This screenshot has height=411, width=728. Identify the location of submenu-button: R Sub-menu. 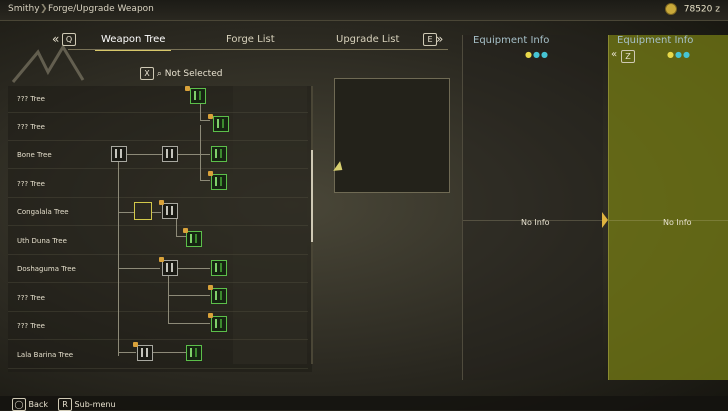
(87, 404).